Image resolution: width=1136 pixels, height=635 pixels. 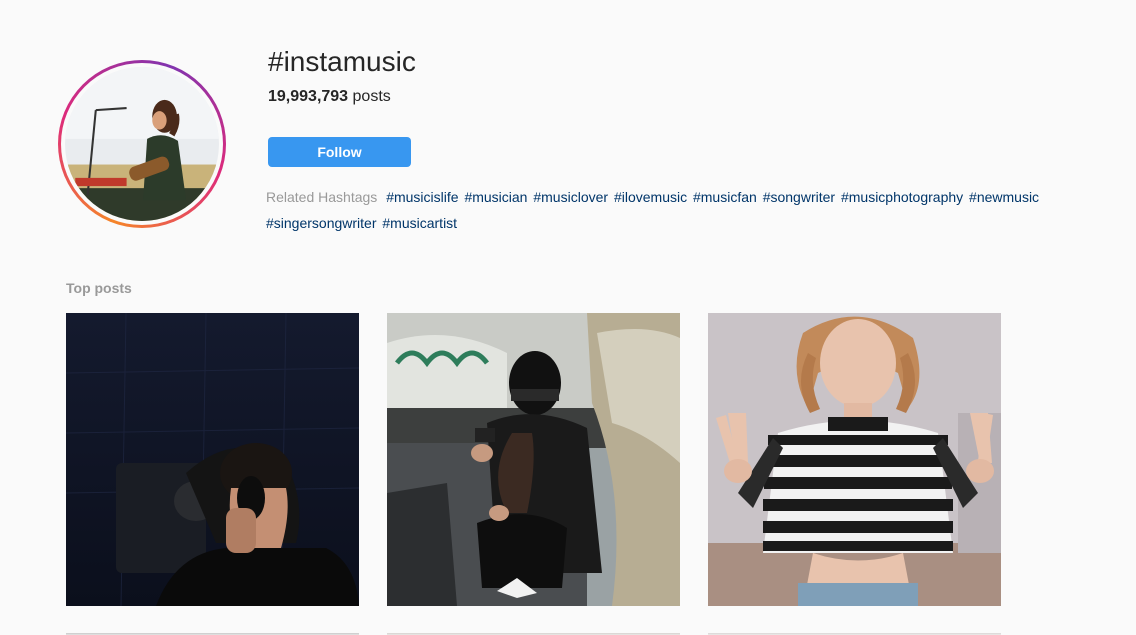 What do you see at coordinates (570, 197) in the screenshot?
I see `related-hashtag-link: #musiclover` at bounding box center [570, 197].